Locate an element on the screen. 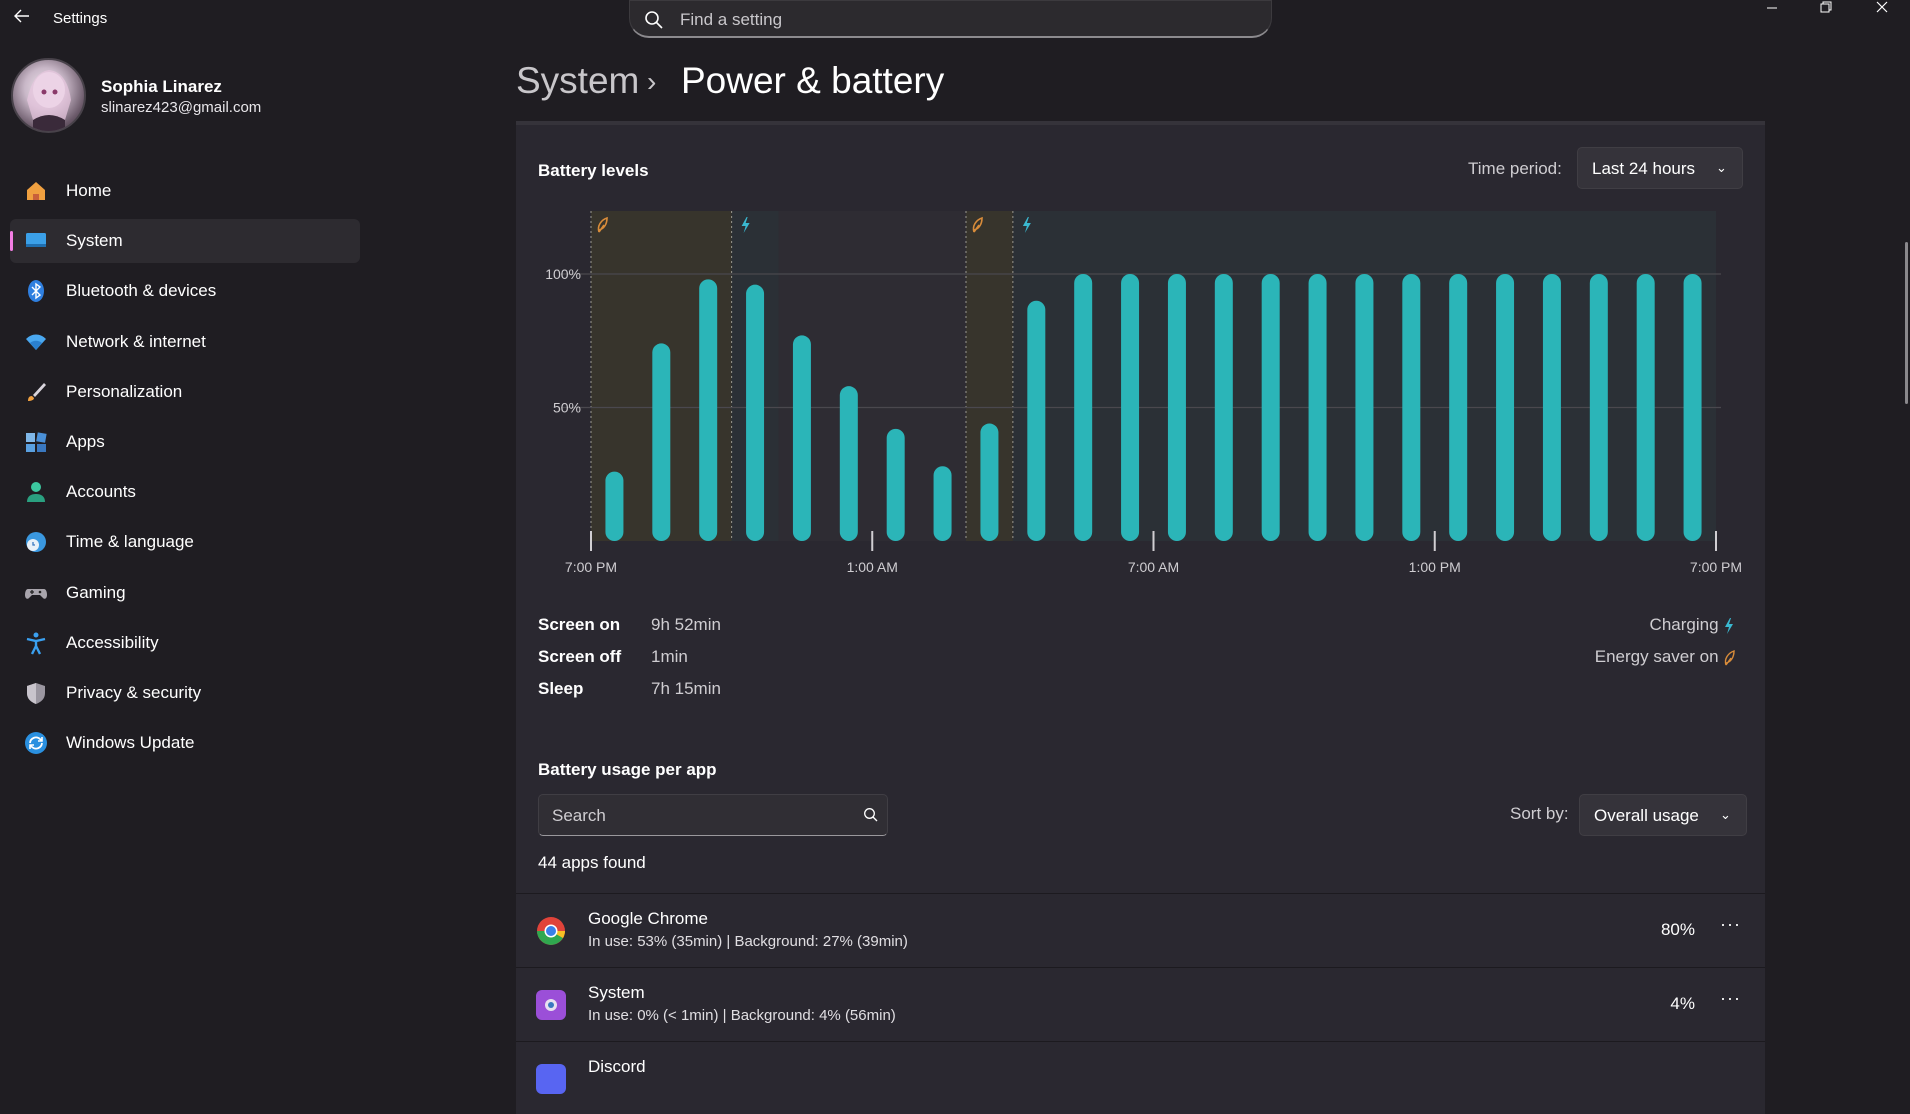  person-icon is located at coordinates (36, 492).